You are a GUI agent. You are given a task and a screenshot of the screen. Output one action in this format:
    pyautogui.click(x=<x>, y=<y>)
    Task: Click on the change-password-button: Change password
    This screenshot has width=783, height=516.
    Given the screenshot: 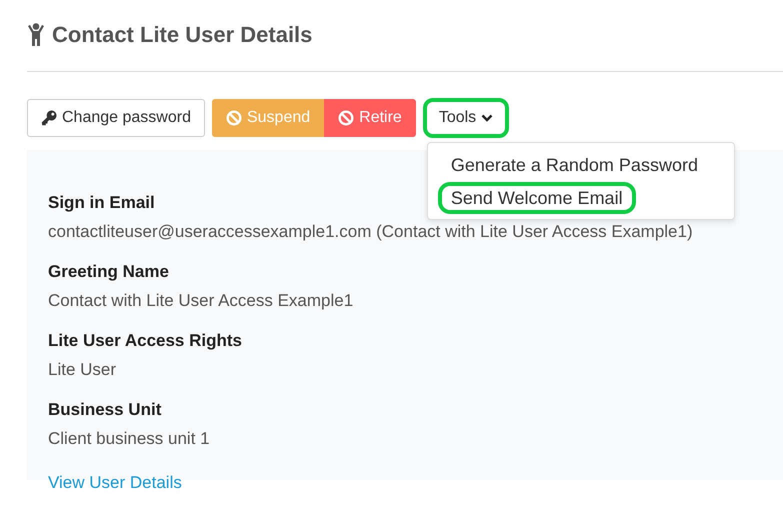 What is the action you would take?
    pyautogui.click(x=116, y=118)
    